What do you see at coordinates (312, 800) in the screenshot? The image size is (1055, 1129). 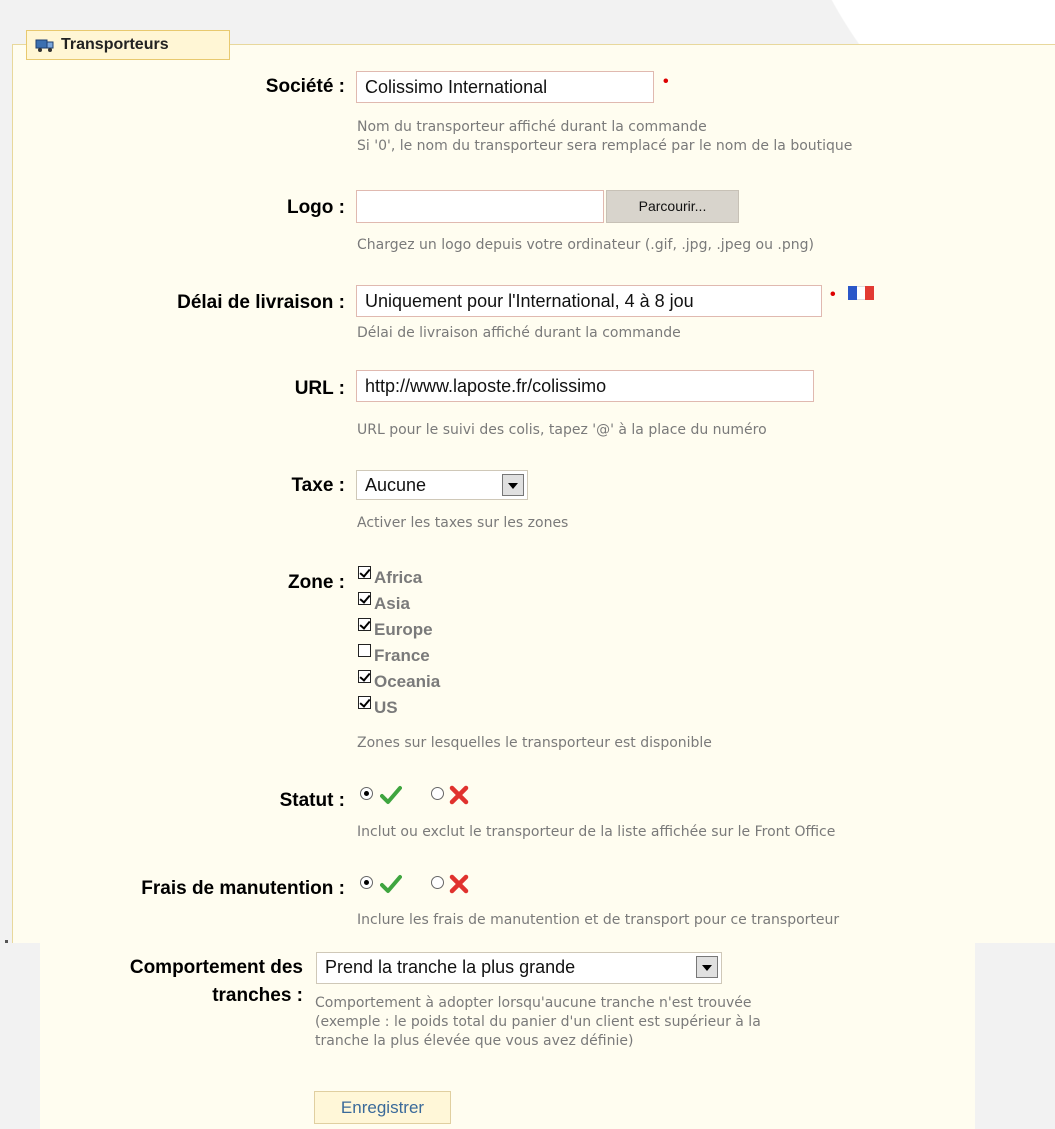 I see `statut-label: Statut :` at bounding box center [312, 800].